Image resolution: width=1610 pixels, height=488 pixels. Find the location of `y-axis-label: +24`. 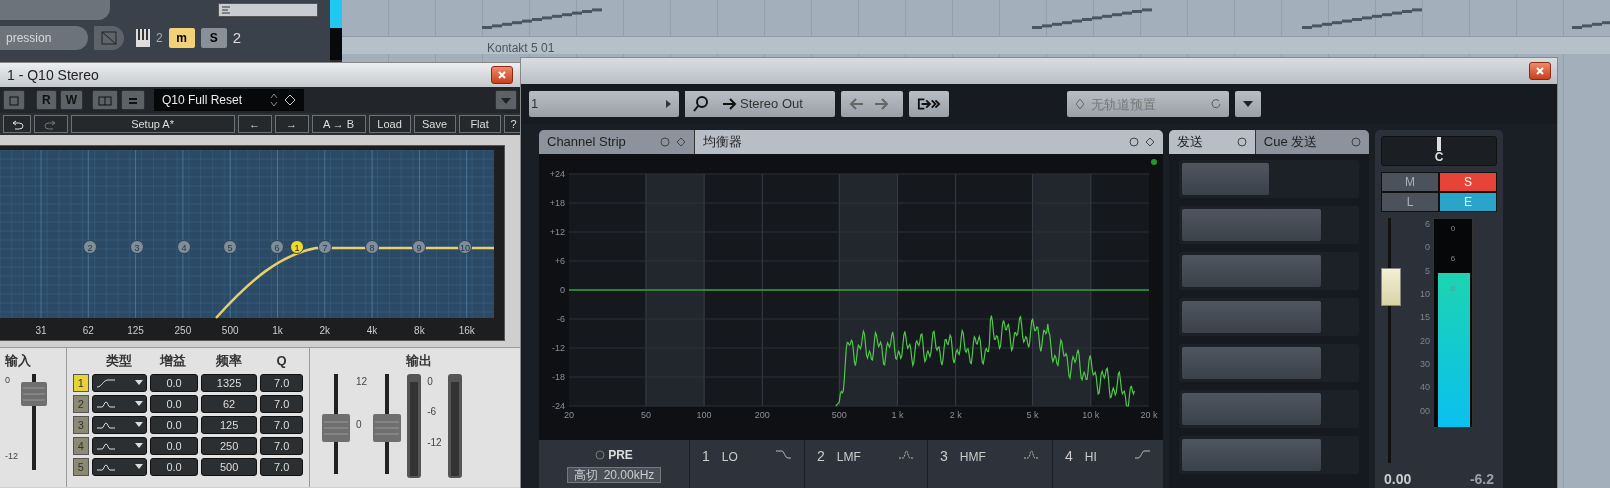

y-axis-label: +24 is located at coordinates (557, 174).